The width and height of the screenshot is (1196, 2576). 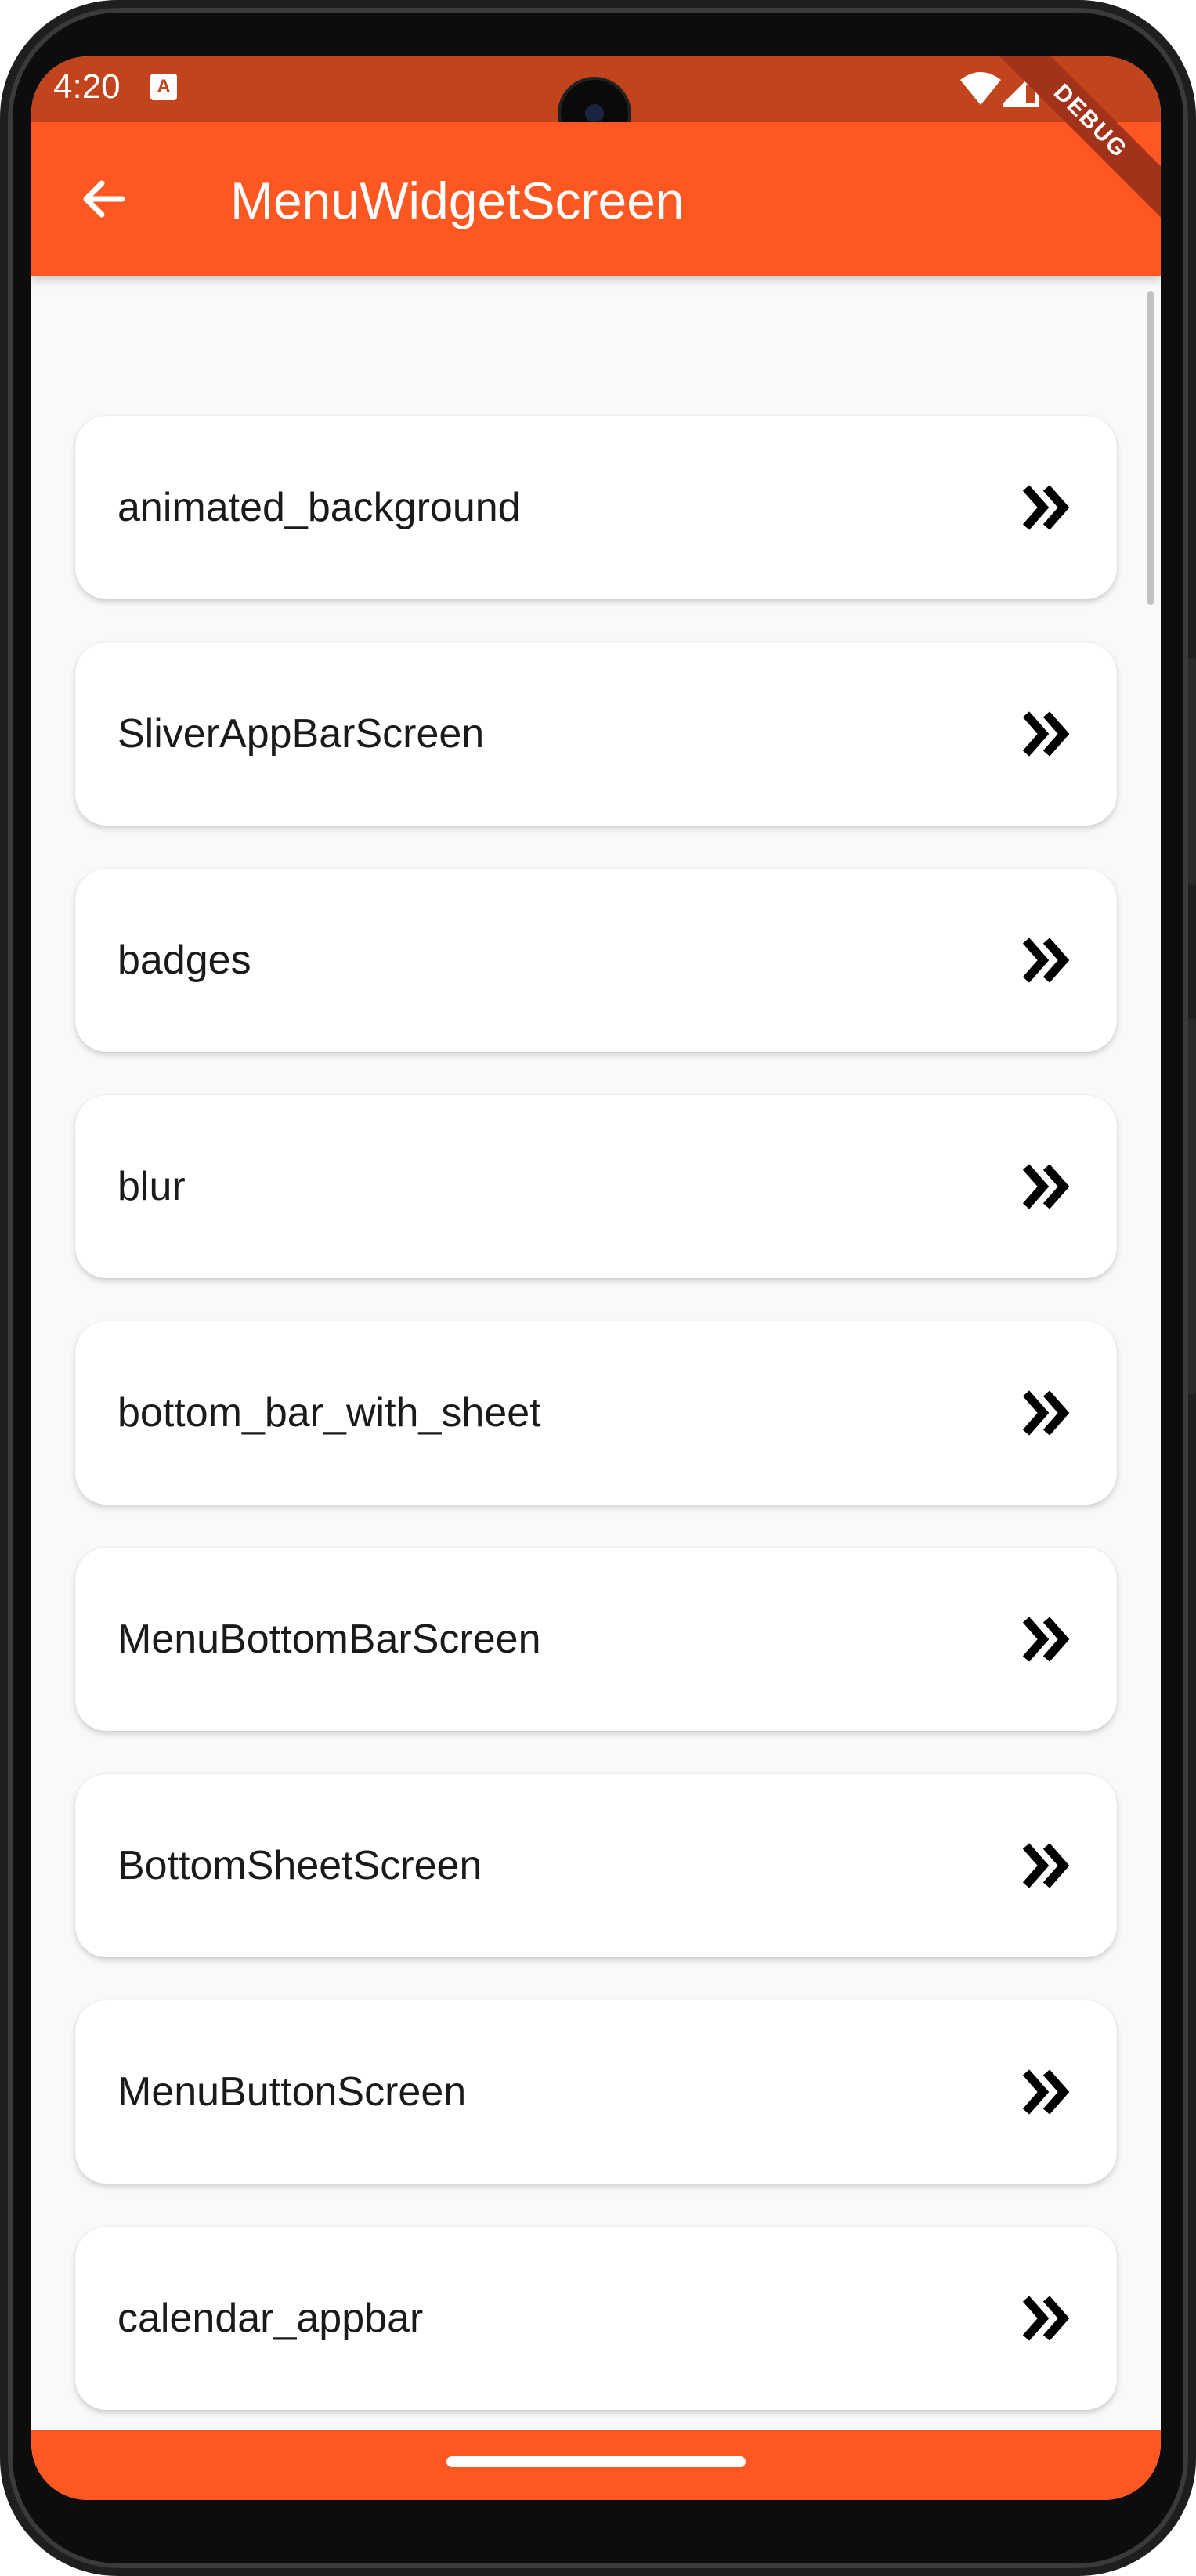 I want to click on volume-button, so click(x=1192, y=1206).